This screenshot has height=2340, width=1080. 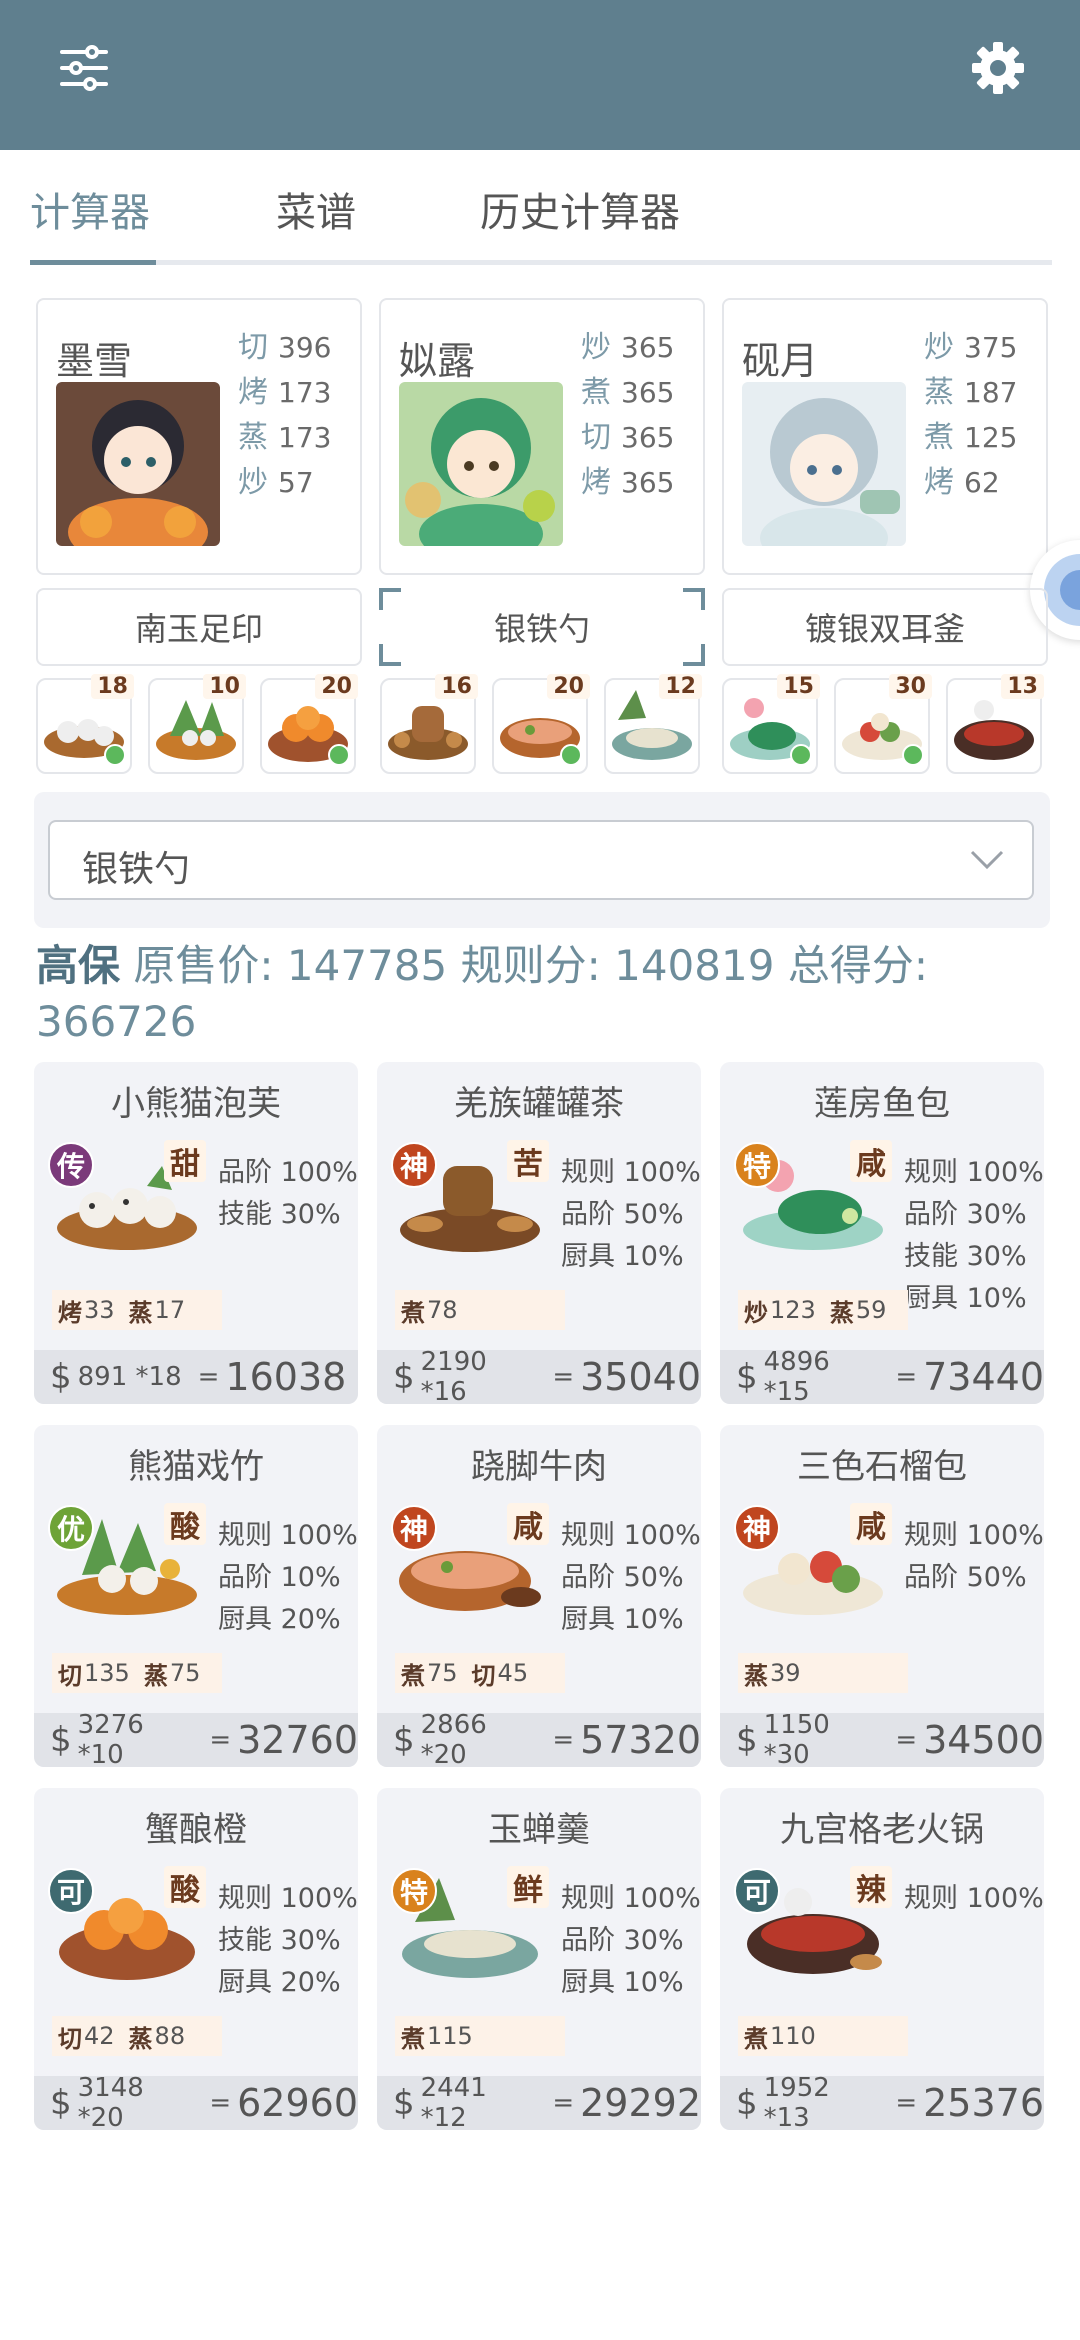 I want to click on skill-requirements: 烤 33 蒸 17, so click(x=137, y=1310).